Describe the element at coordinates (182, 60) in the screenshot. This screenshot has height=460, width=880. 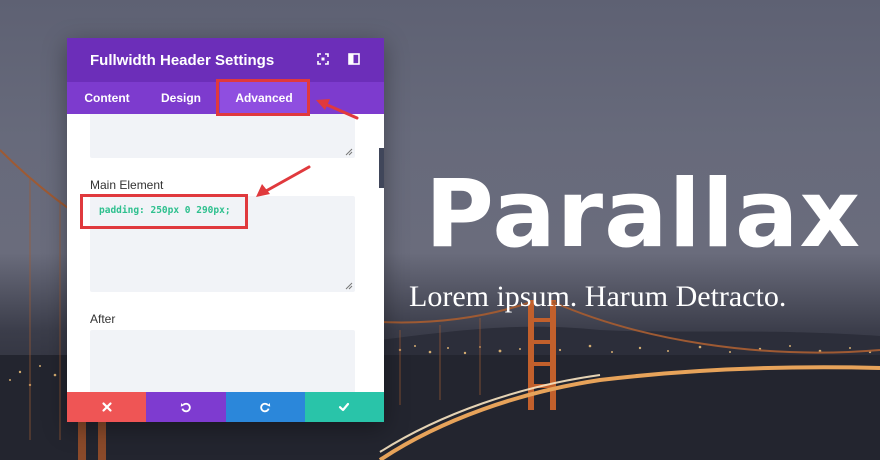
I see `panel-title: Fullwidth Header Settings` at that location.